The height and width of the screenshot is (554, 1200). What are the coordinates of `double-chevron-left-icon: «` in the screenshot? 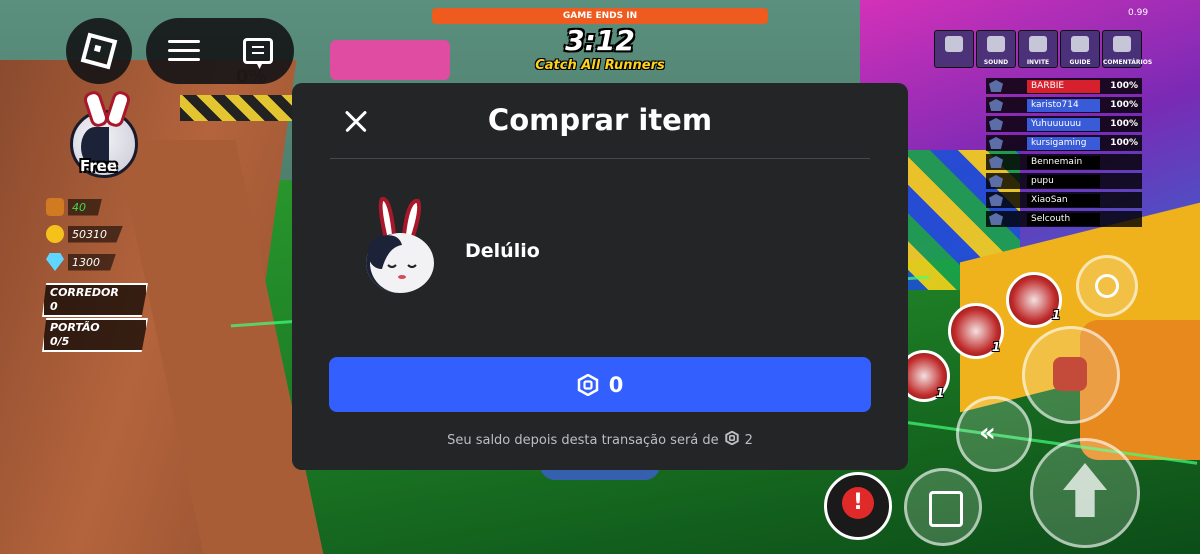 It's located at (987, 433).